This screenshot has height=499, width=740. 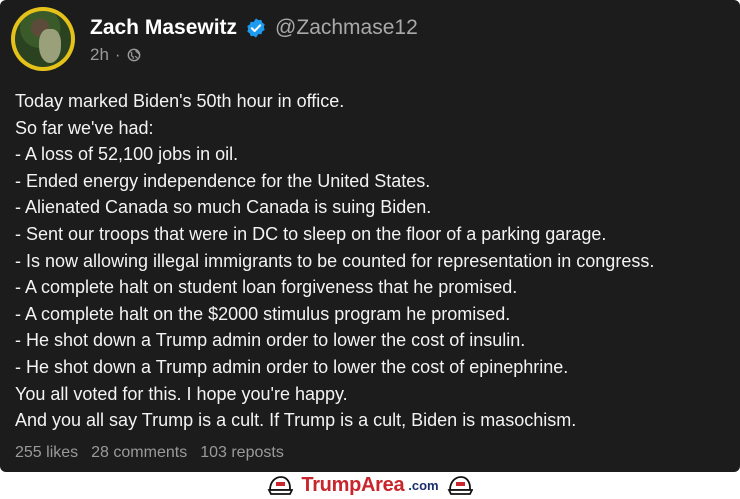 What do you see at coordinates (353, 485) in the screenshot?
I see `watermark-brand: TrumpArea` at bounding box center [353, 485].